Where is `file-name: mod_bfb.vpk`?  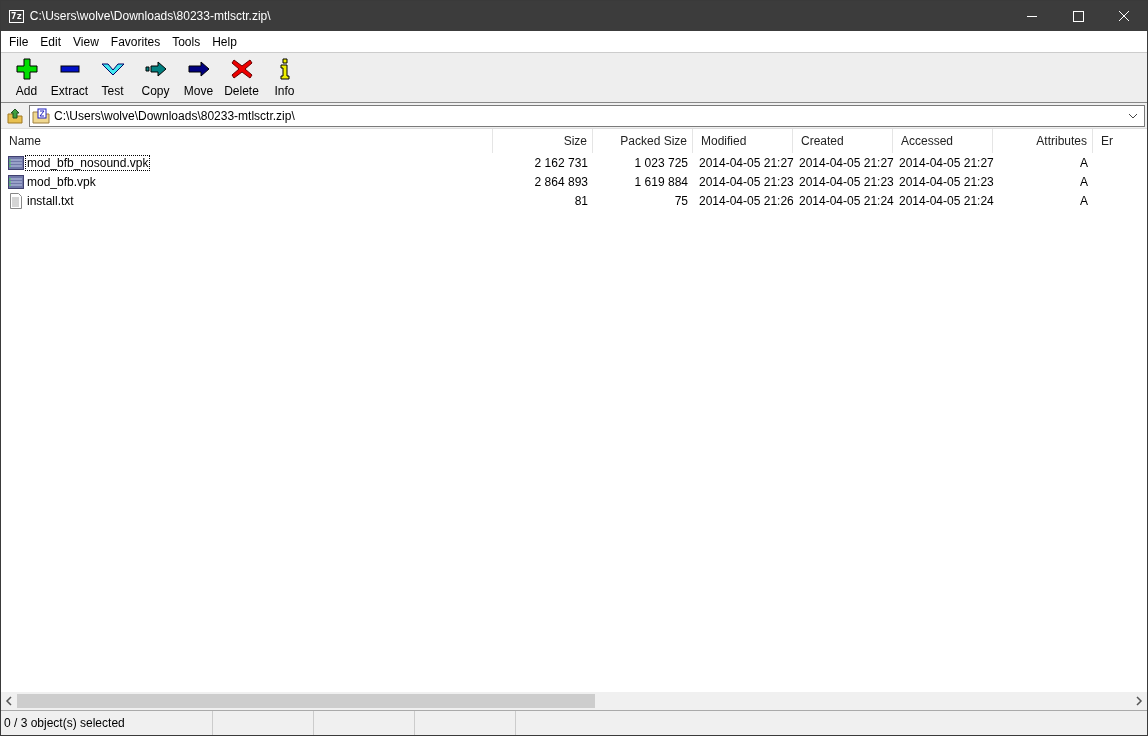 file-name: mod_bfb.vpk is located at coordinates (61, 181).